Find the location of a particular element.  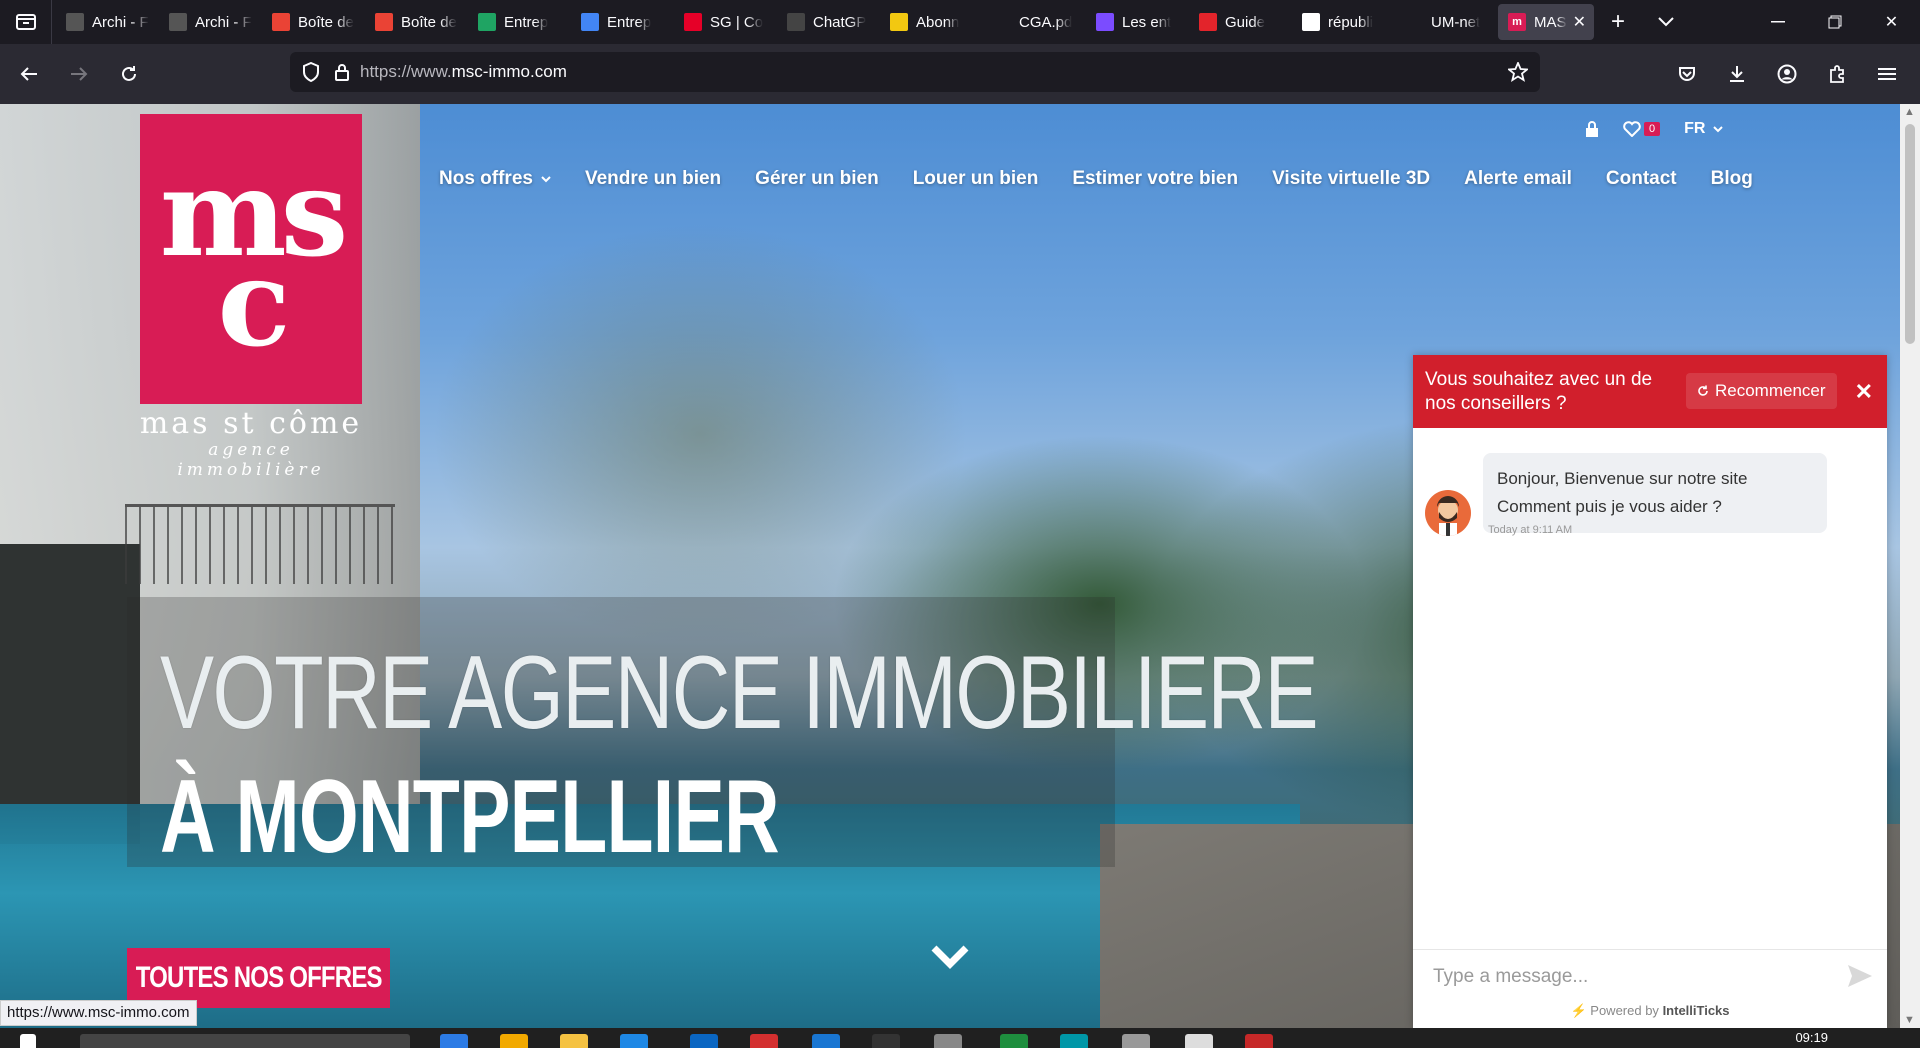

nav-link: Gérer un bien is located at coordinates (817, 179).